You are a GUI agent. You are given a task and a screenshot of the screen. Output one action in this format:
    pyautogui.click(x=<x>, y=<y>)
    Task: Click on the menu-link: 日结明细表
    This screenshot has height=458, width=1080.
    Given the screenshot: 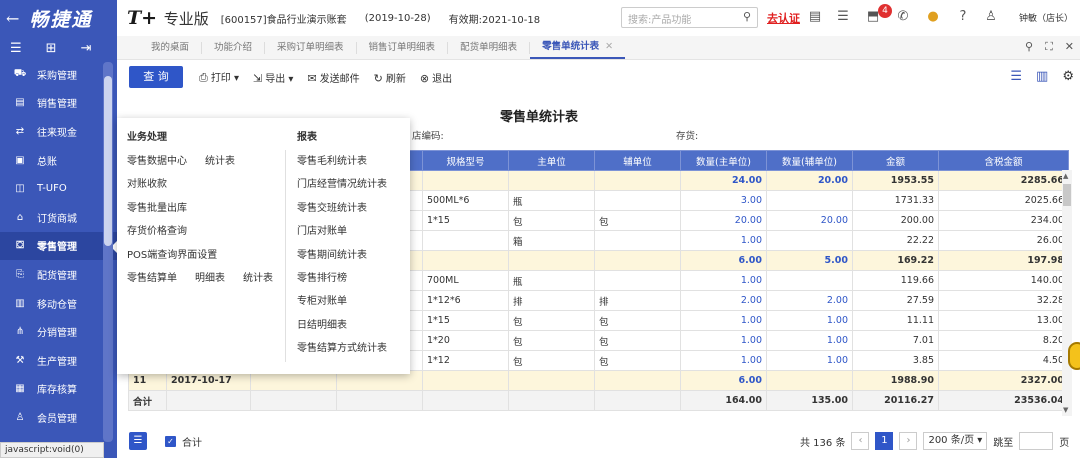 What is the action you would take?
    pyautogui.click(x=342, y=327)
    